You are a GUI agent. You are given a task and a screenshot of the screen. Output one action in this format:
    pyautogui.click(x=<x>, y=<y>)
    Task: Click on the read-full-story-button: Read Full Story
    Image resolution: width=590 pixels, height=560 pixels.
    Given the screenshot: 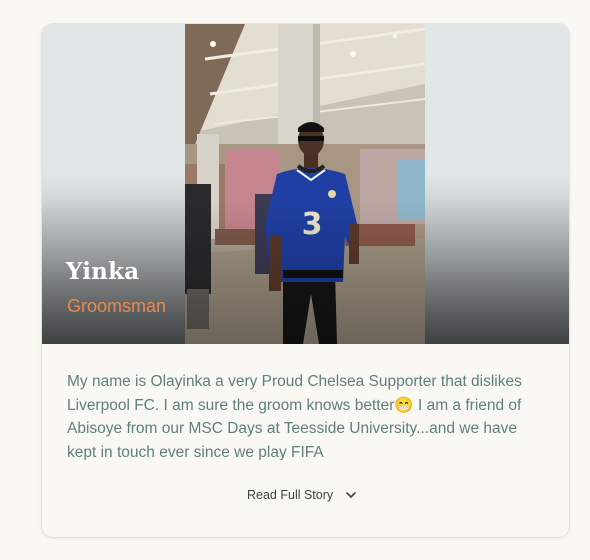 What is the action you would take?
    pyautogui.click(x=302, y=495)
    